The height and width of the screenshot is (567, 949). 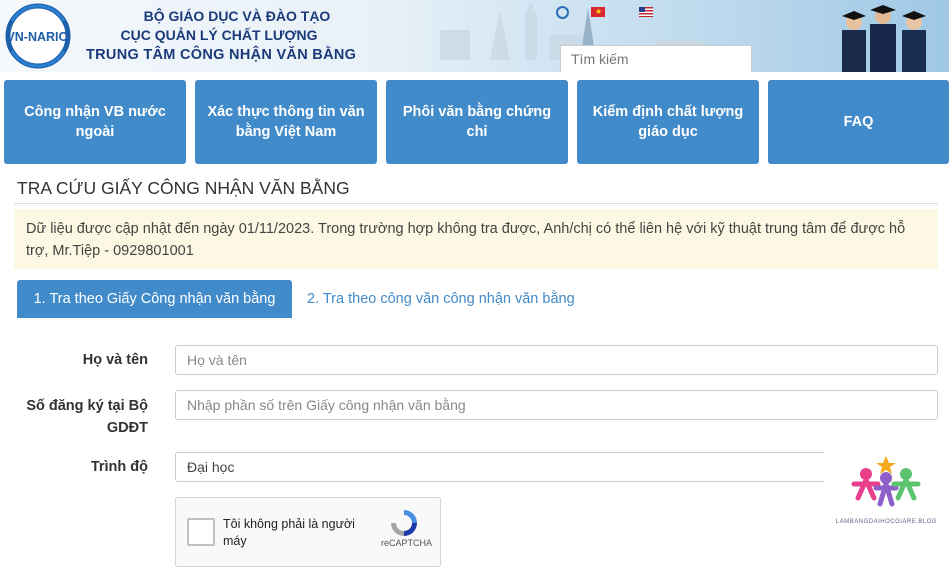 What do you see at coordinates (183, 188) in the screenshot?
I see `page-title: TRA CỨU GIẤY CÔNG NHẬN VĂN BẰNG` at bounding box center [183, 188].